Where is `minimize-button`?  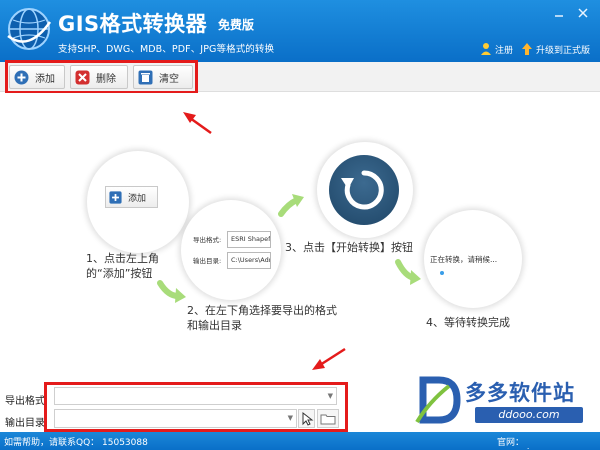
minimize-button is located at coordinates (559, 14).